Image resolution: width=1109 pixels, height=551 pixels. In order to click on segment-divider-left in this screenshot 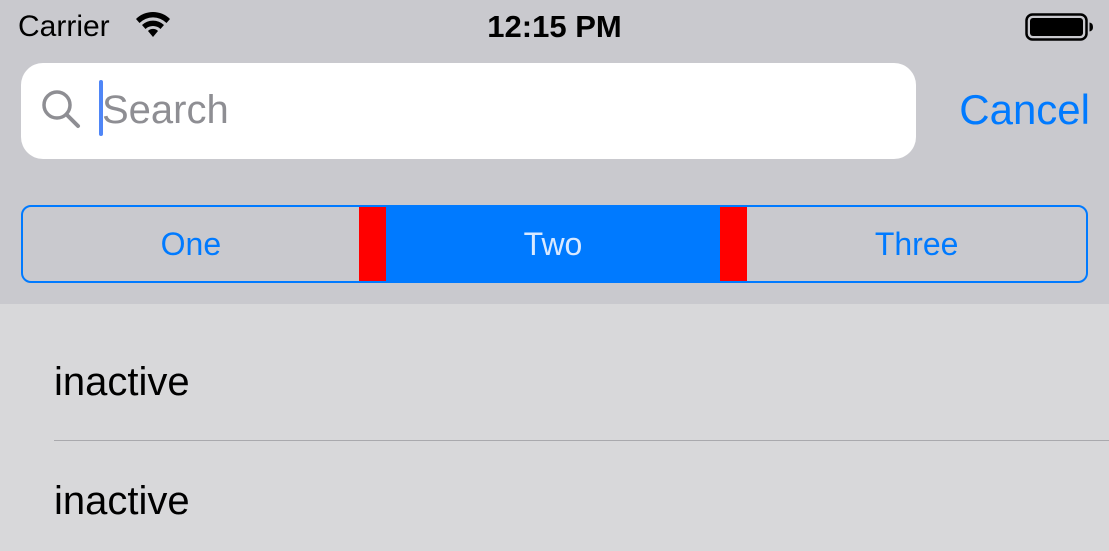, I will do `click(372, 244)`.